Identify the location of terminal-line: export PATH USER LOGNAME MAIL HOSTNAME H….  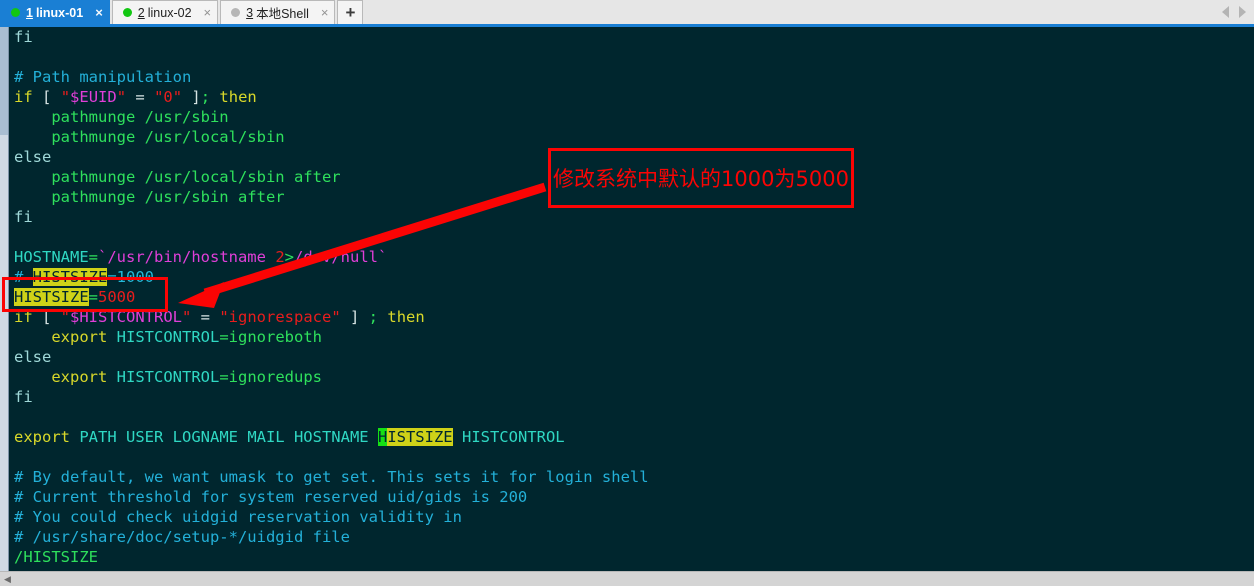
(632, 437).